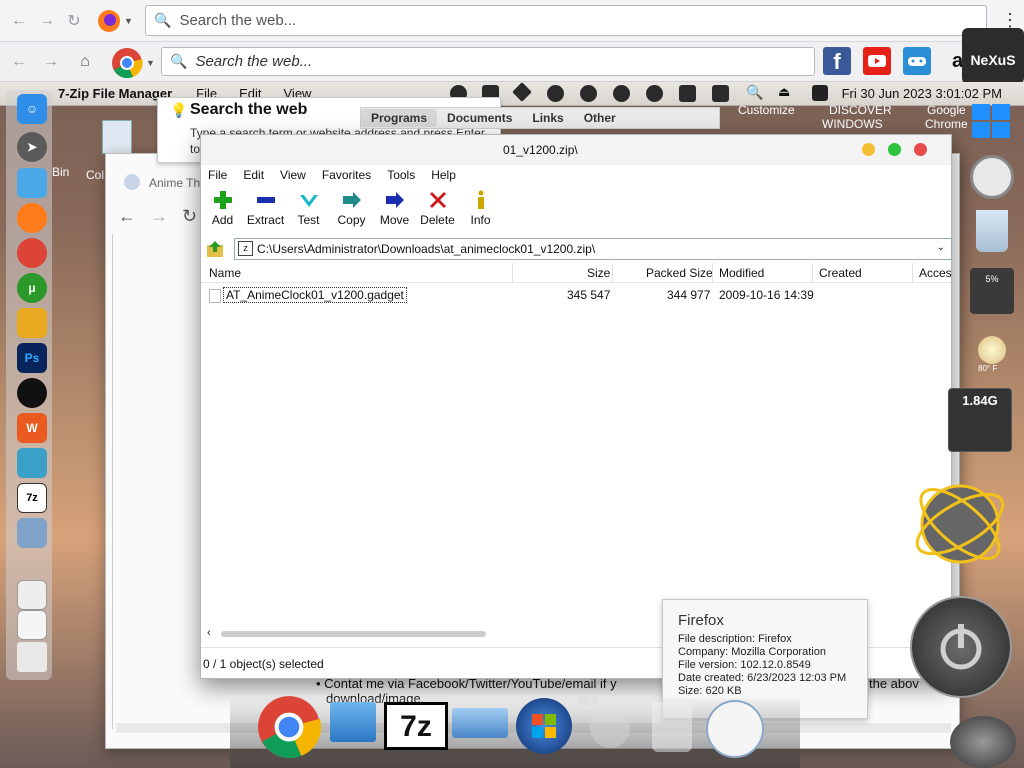  What do you see at coordinates (32, 323) in the screenshot?
I see `image-app-icon` at bounding box center [32, 323].